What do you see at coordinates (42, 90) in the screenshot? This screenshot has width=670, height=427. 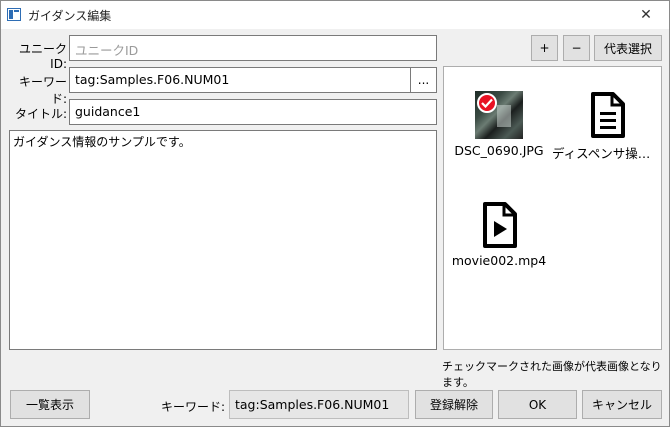 I see `keyword-label: キーワード:` at bounding box center [42, 90].